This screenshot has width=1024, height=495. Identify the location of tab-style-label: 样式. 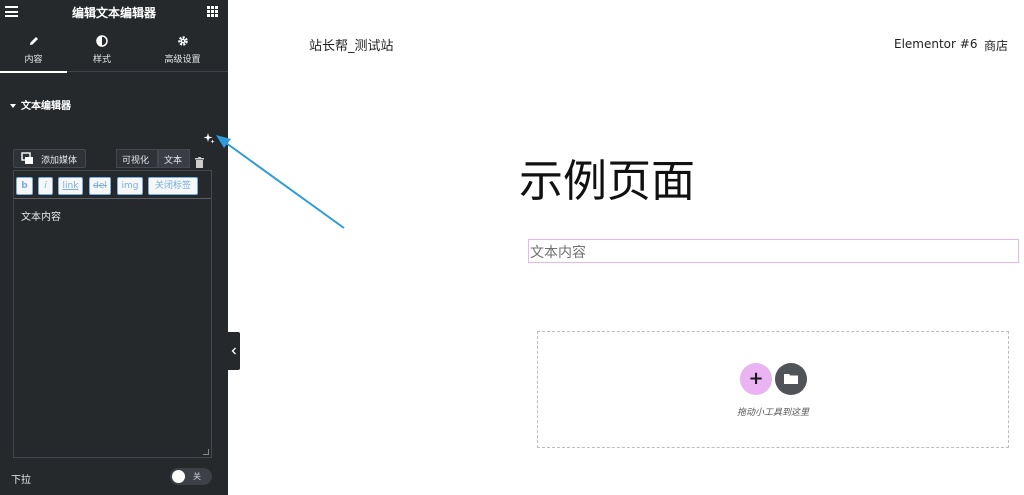
(101, 60).